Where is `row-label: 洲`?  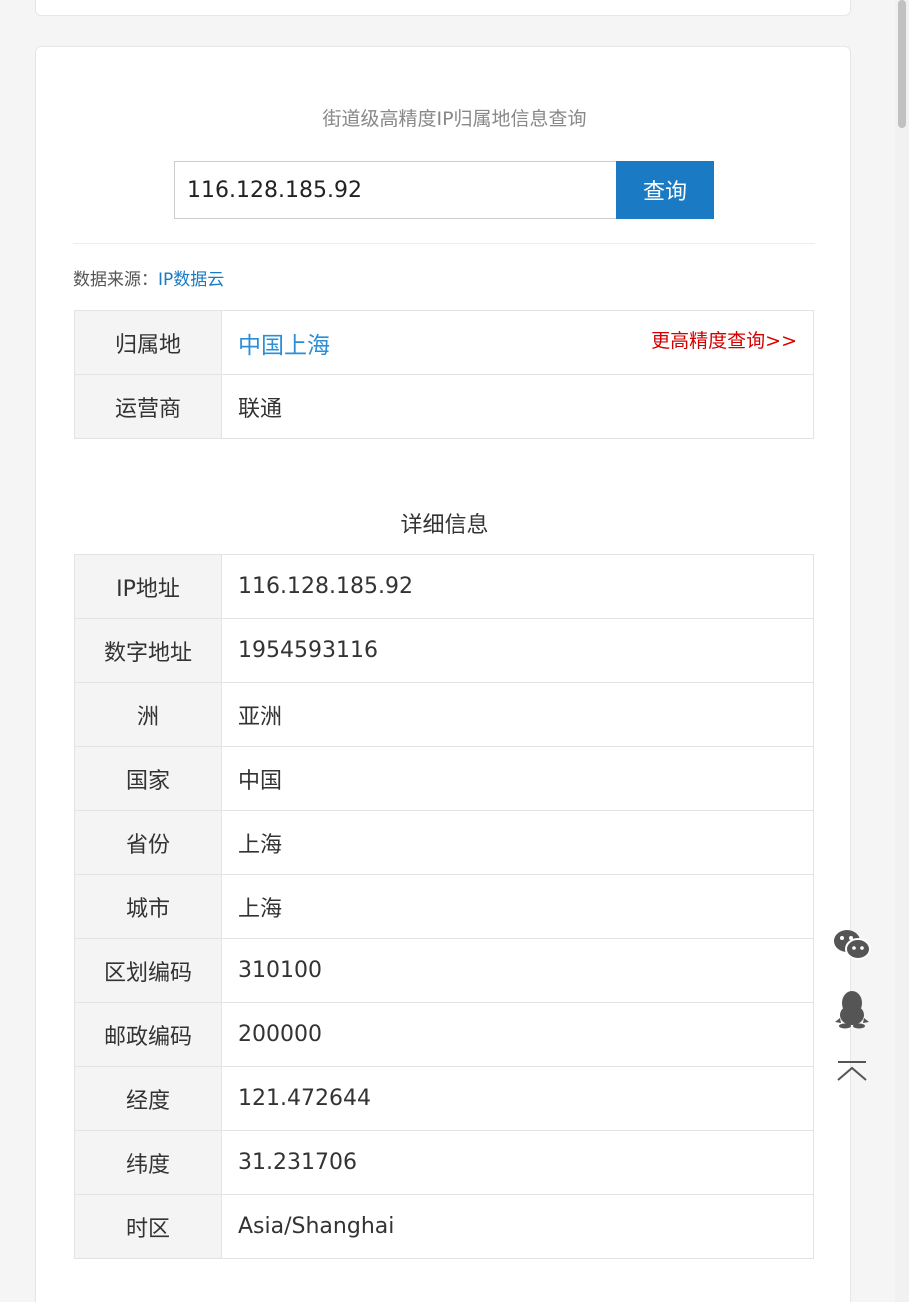 row-label: 洲 is located at coordinates (148, 714).